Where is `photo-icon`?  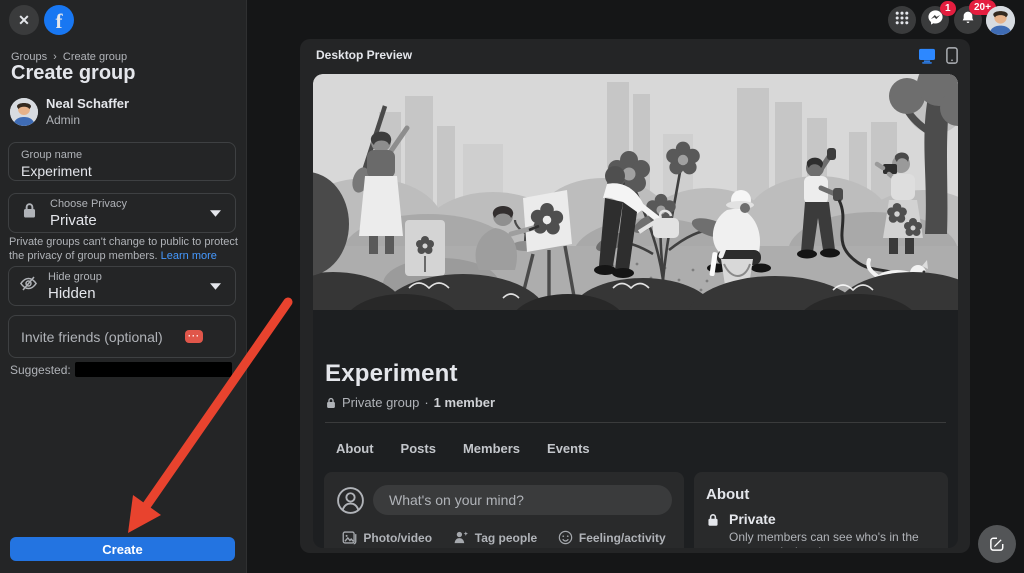
photo-icon is located at coordinates (349, 538).